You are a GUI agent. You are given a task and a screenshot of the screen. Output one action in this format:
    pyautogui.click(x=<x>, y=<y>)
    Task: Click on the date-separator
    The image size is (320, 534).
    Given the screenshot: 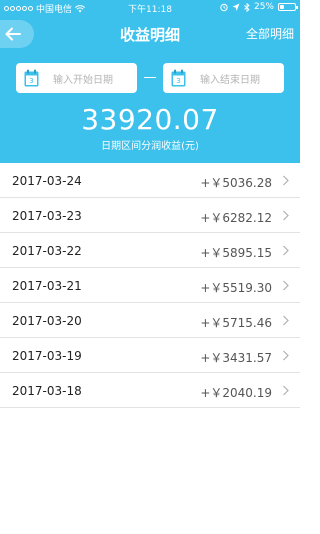 What is the action you would take?
    pyautogui.click(x=150, y=77)
    